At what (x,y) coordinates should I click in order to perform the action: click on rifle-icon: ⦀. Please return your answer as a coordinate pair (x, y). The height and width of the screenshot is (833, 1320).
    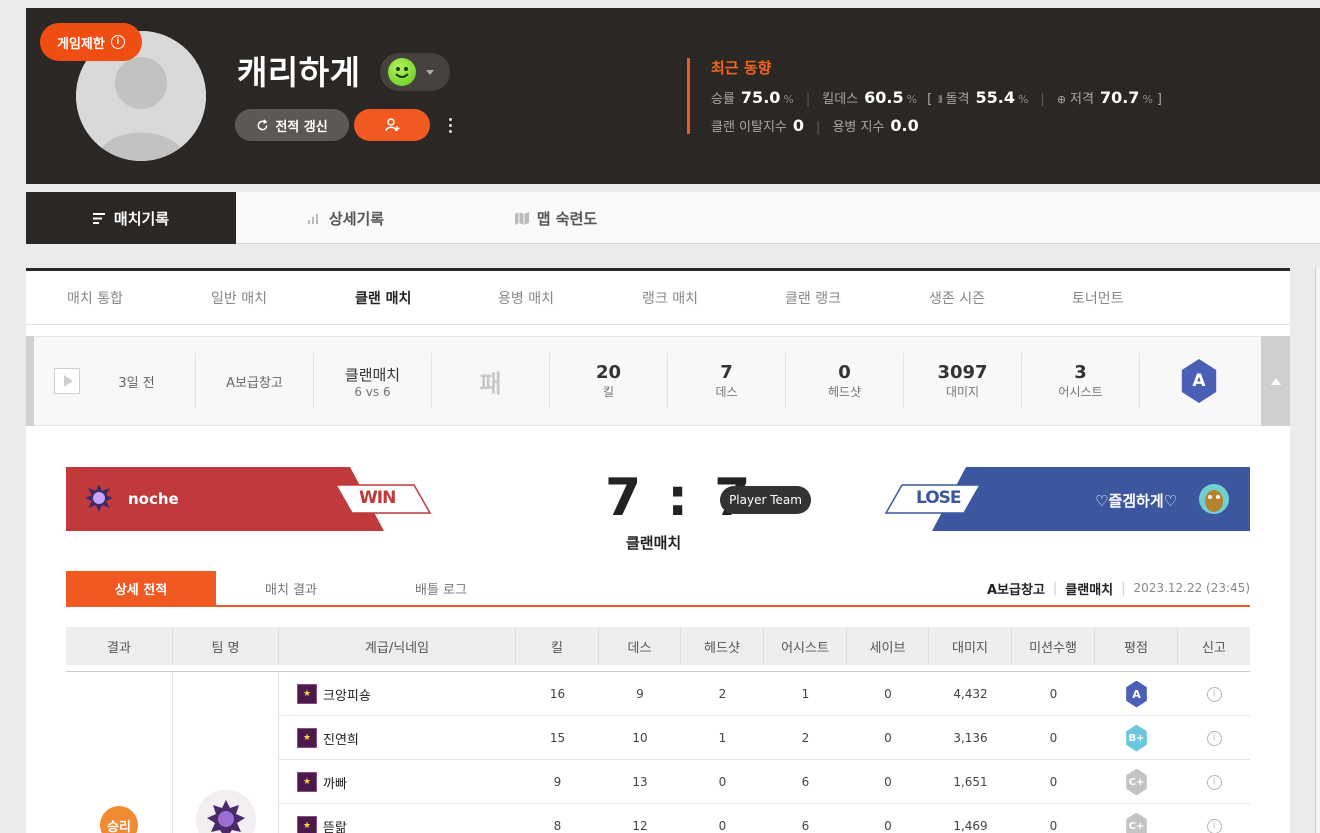
    Looking at the image, I should click on (940, 100).